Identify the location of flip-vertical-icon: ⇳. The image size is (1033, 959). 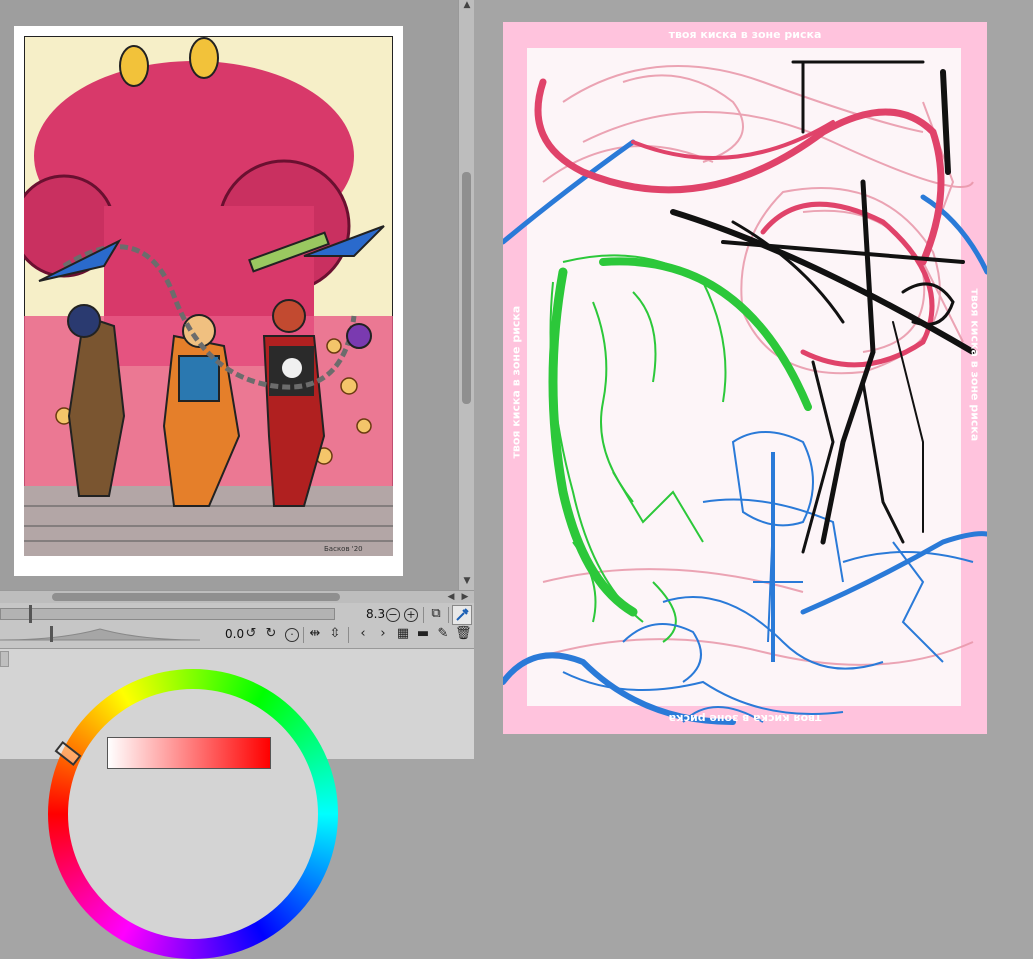
(335, 634).